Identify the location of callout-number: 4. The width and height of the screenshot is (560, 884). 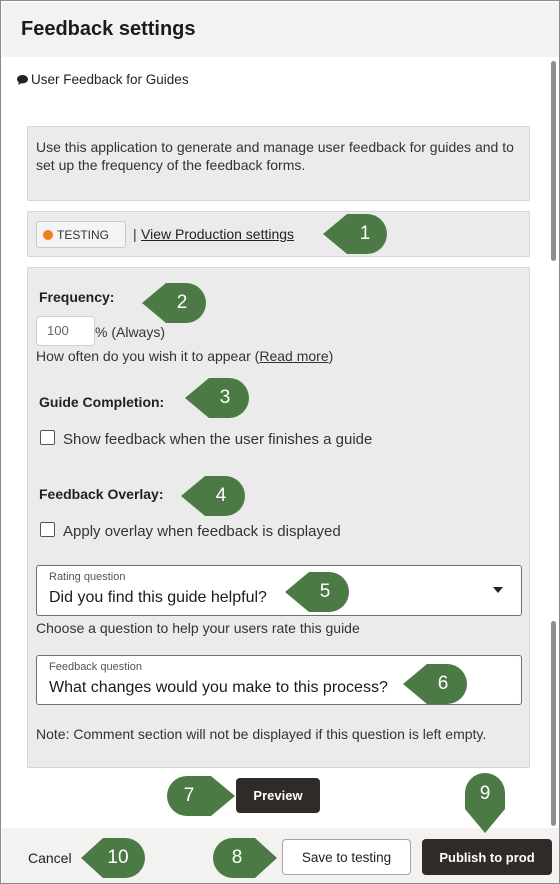
(221, 495).